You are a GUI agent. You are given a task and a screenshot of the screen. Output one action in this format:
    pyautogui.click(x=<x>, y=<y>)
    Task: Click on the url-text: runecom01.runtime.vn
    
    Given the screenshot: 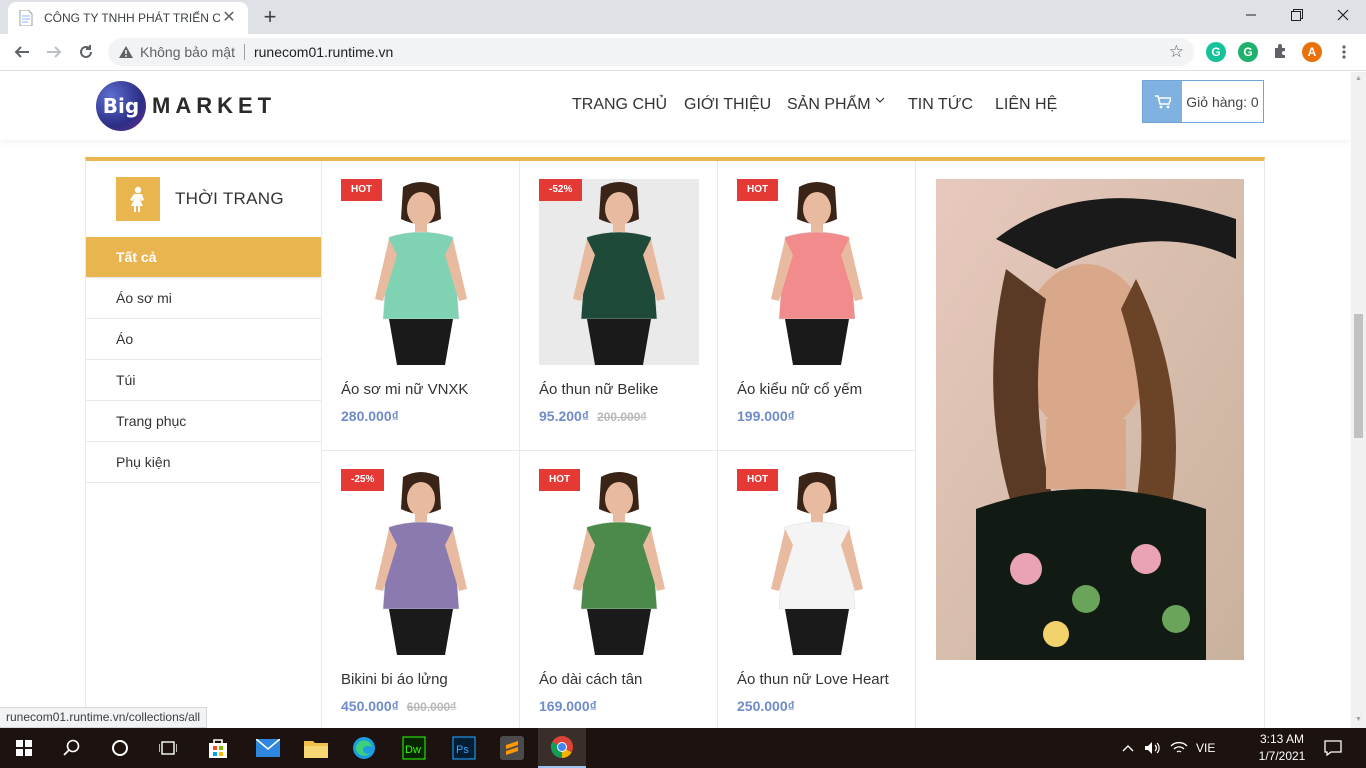 What is the action you would take?
    pyautogui.click(x=323, y=52)
    